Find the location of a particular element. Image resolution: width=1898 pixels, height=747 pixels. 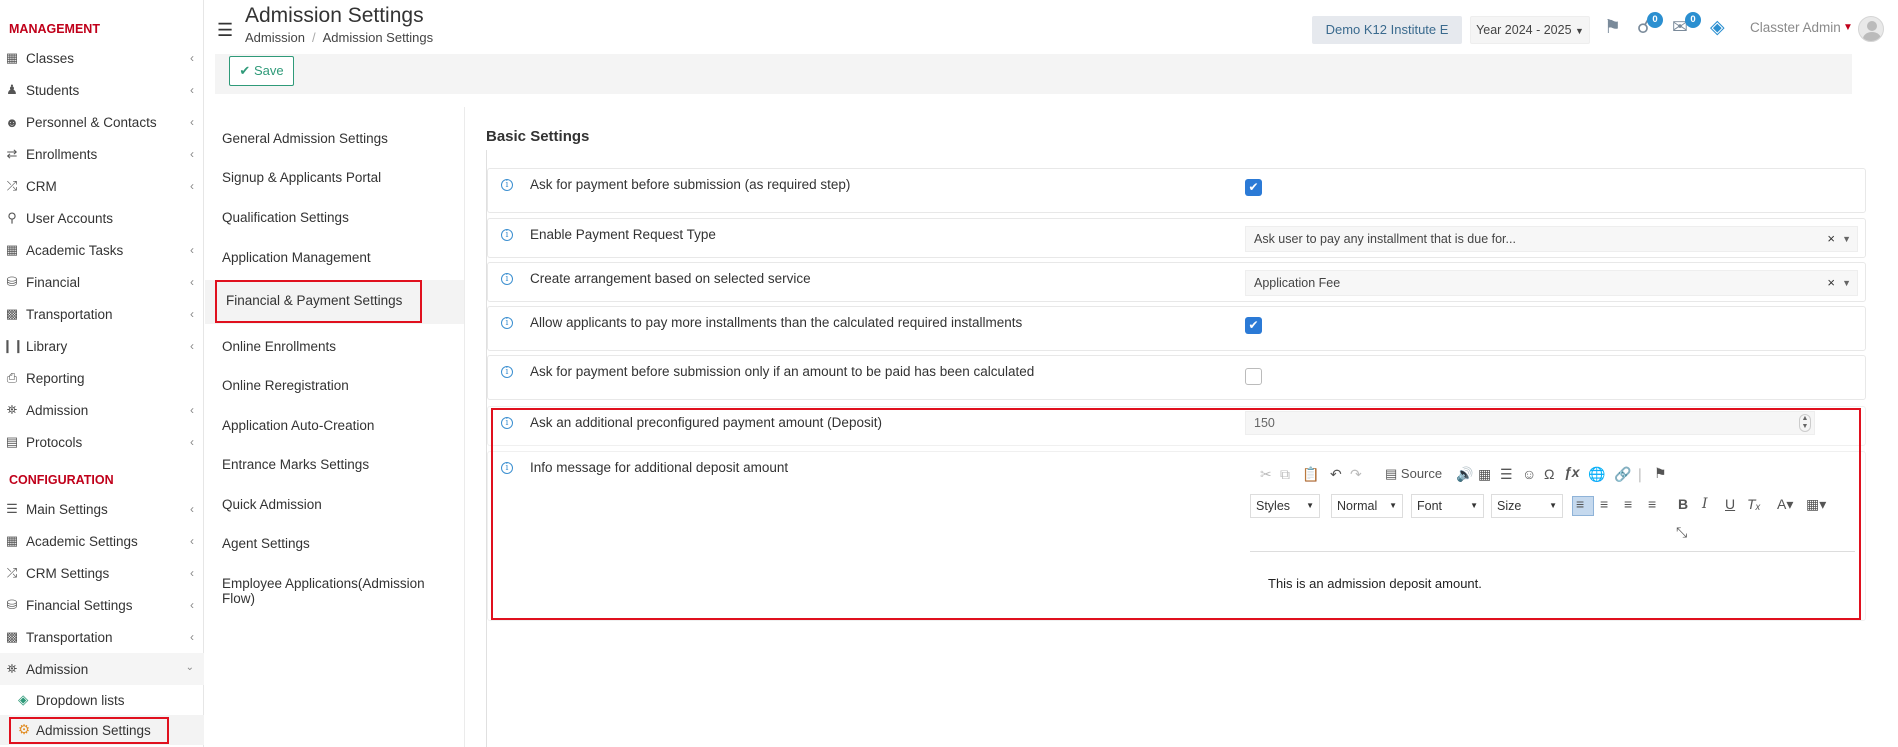

settings-nav-quick-admission: Quick Admission is located at coordinates (272, 504).